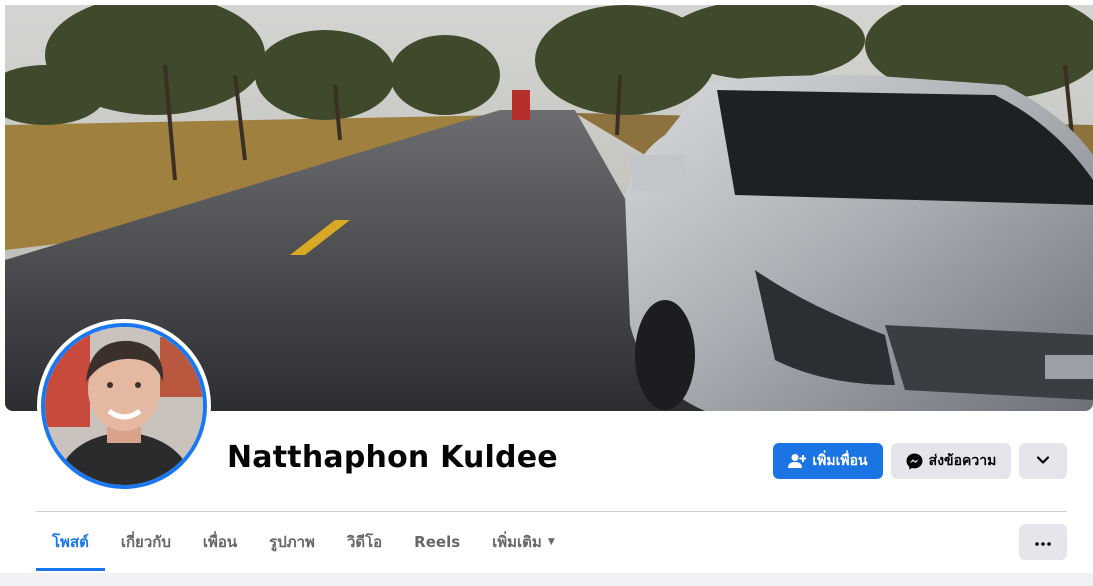  I want to click on tab-label: เพื่อน, so click(220, 542).